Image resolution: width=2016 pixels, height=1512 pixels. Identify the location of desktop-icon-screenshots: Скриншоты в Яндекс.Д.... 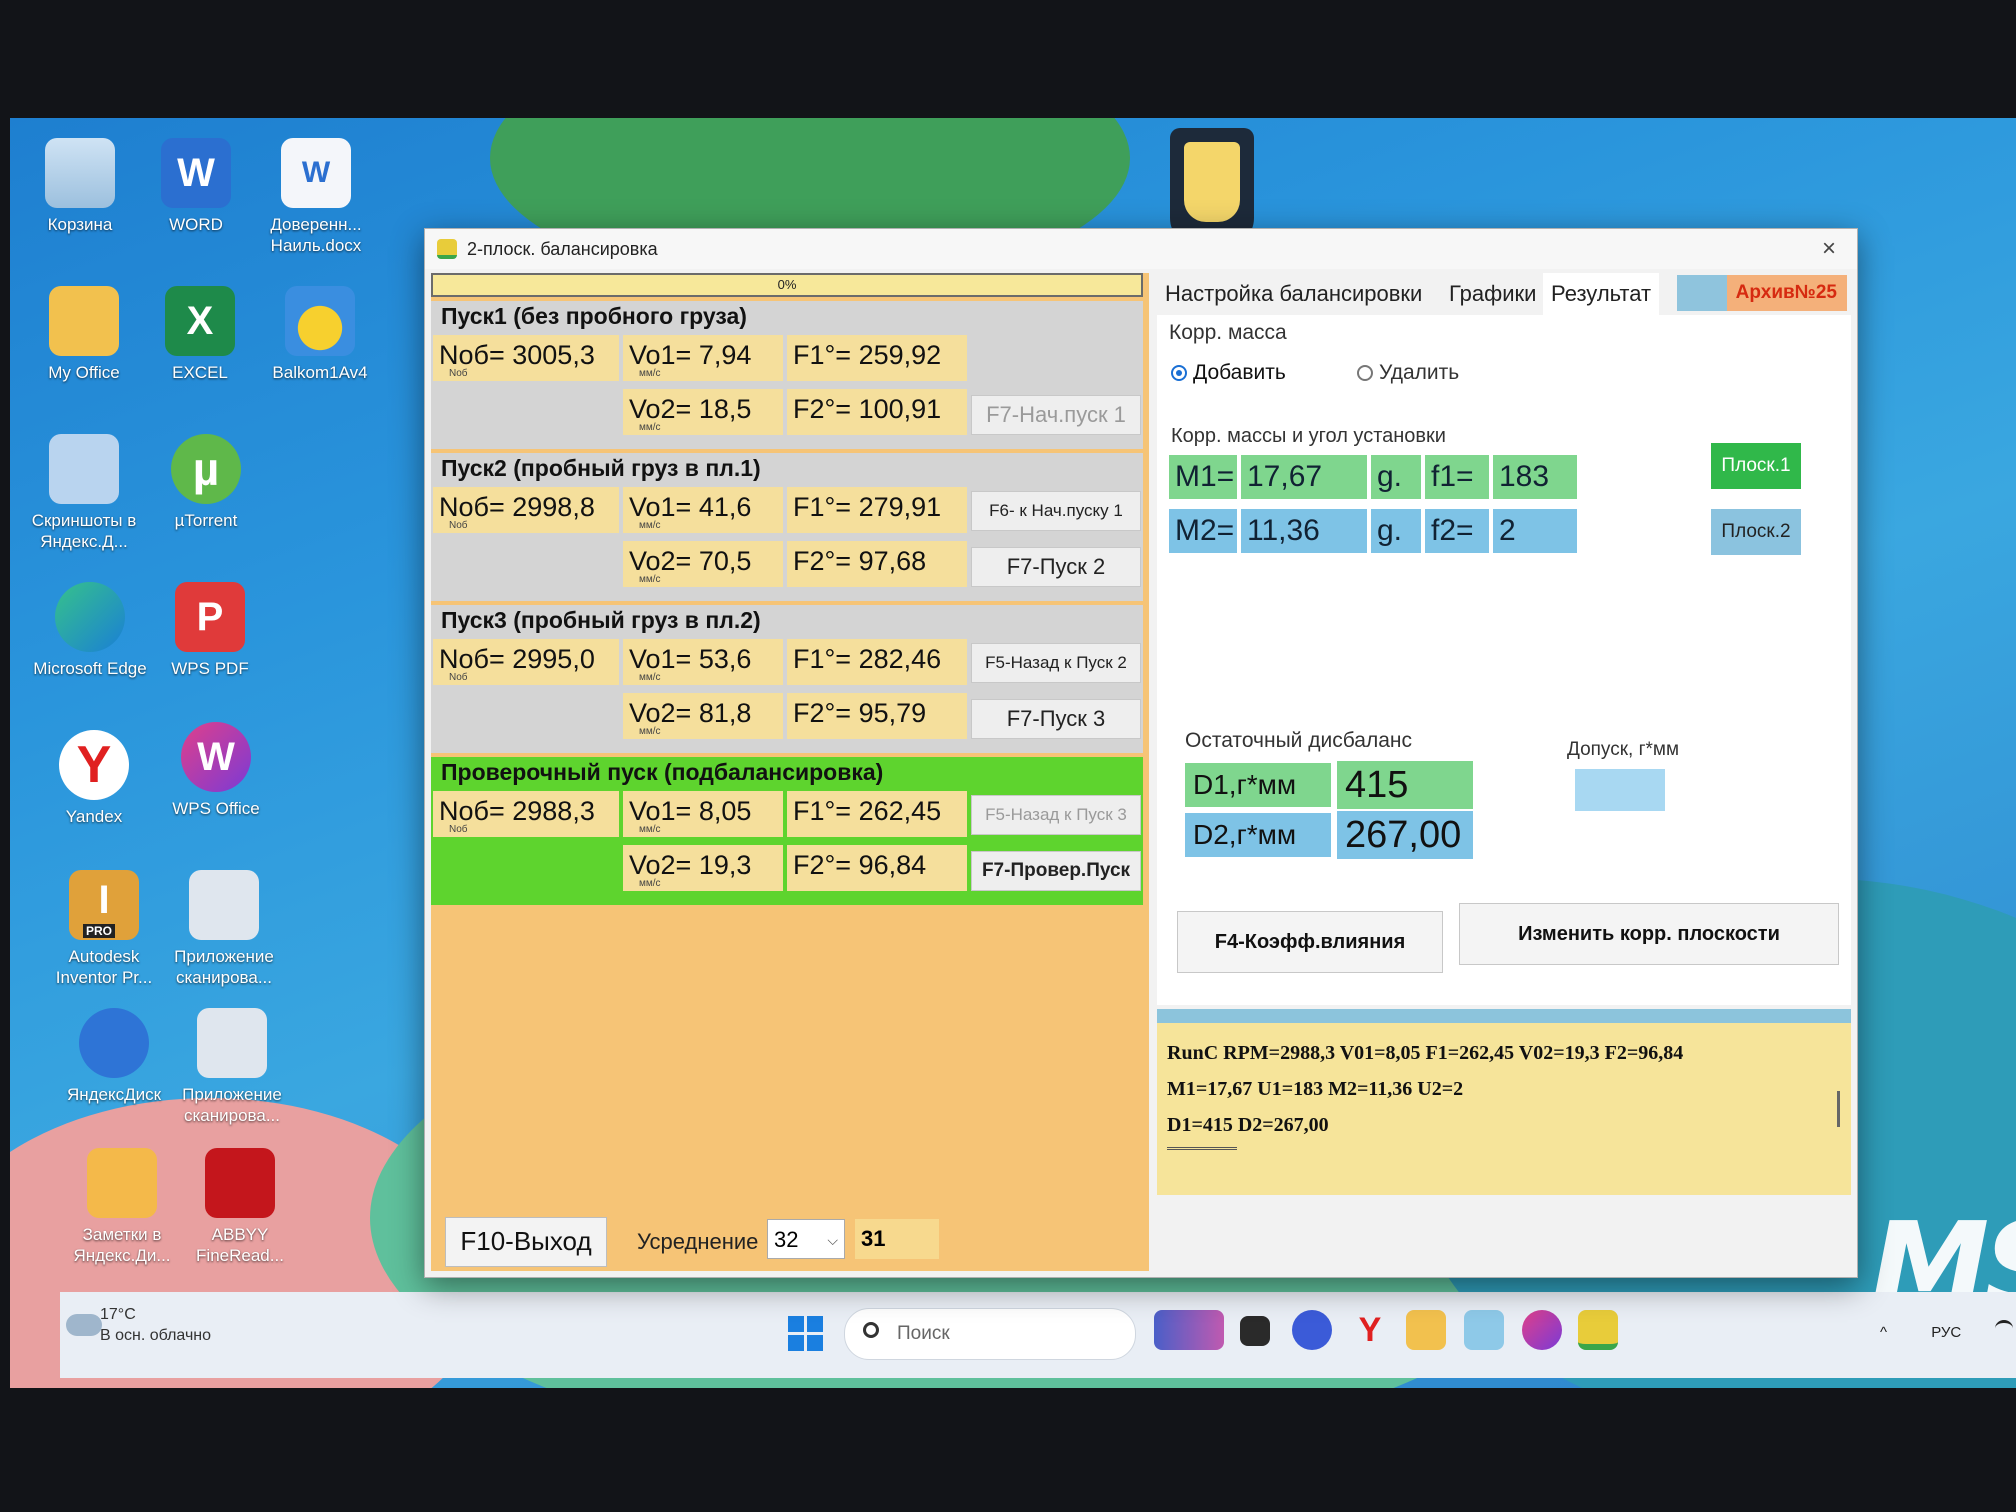
(84, 493).